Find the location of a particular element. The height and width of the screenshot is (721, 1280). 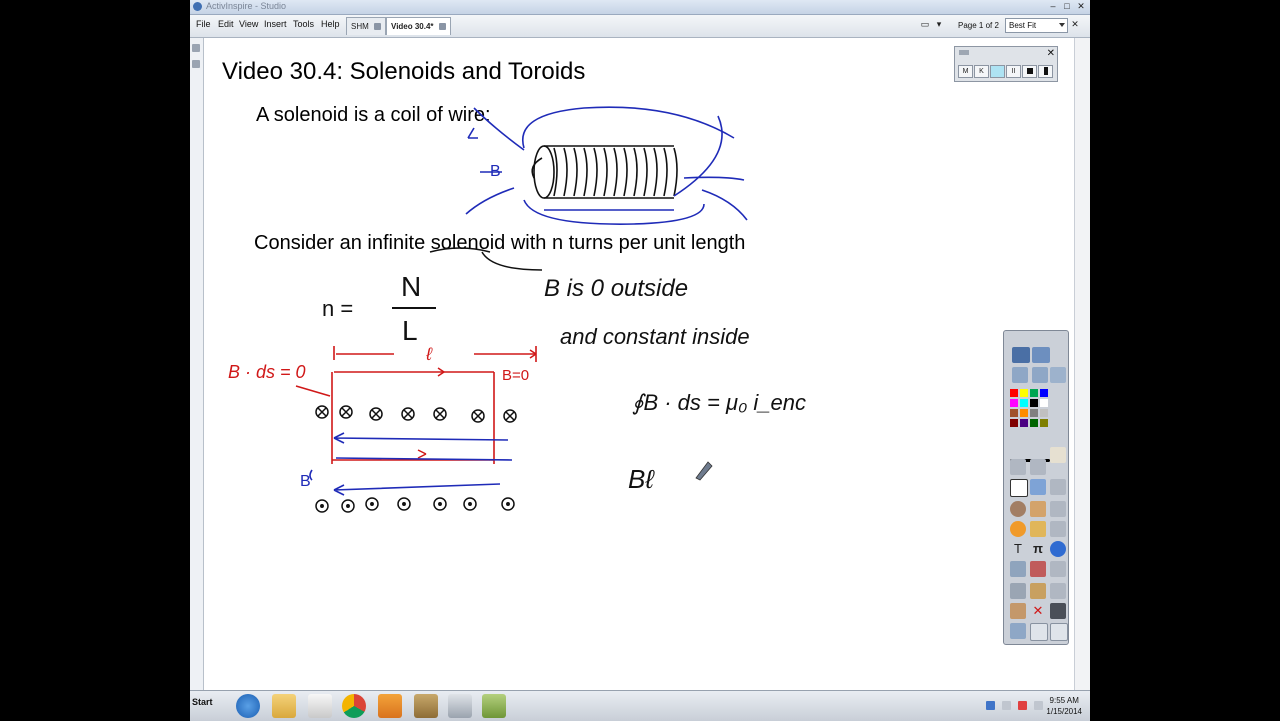

redo-icon is located at coordinates (1058, 569).